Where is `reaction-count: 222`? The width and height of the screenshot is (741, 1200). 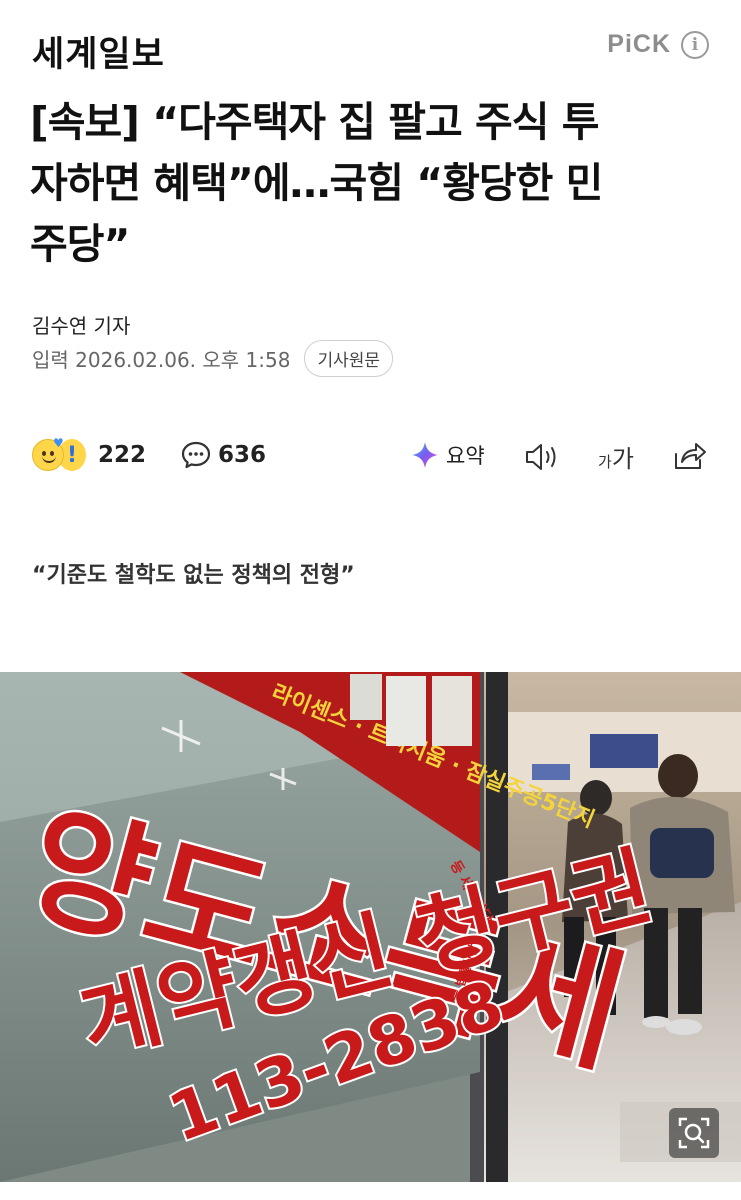 reaction-count: 222 is located at coordinates (122, 455).